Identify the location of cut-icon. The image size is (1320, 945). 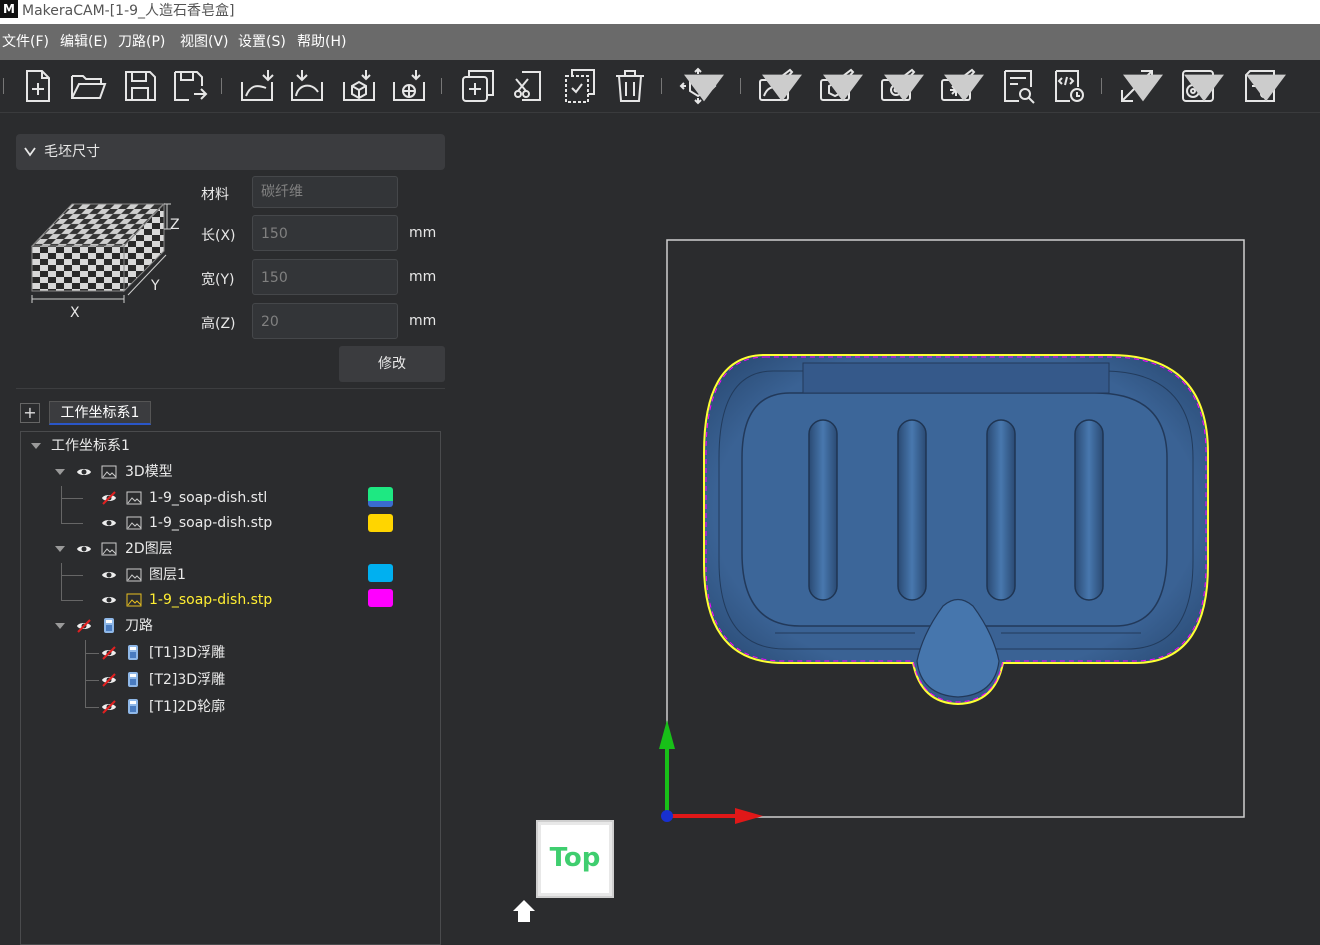
(528, 86).